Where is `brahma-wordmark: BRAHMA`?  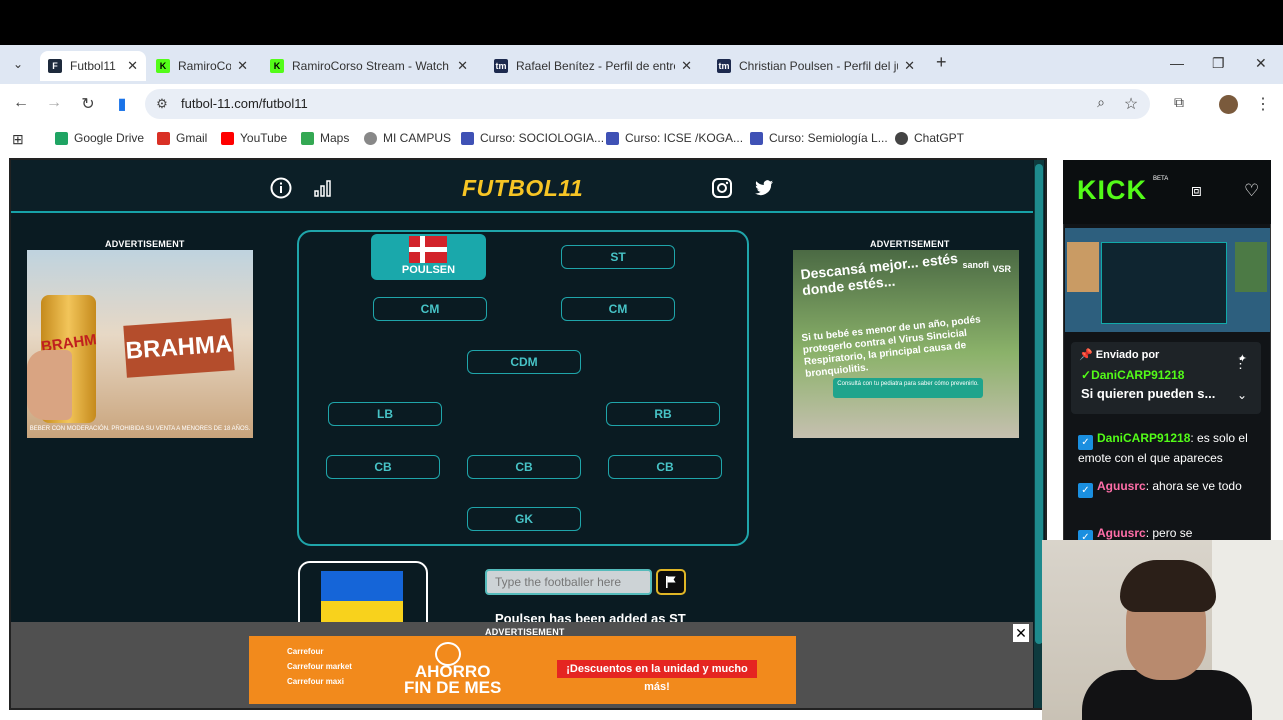
brahma-wordmark: BRAHMA is located at coordinates (179, 348).